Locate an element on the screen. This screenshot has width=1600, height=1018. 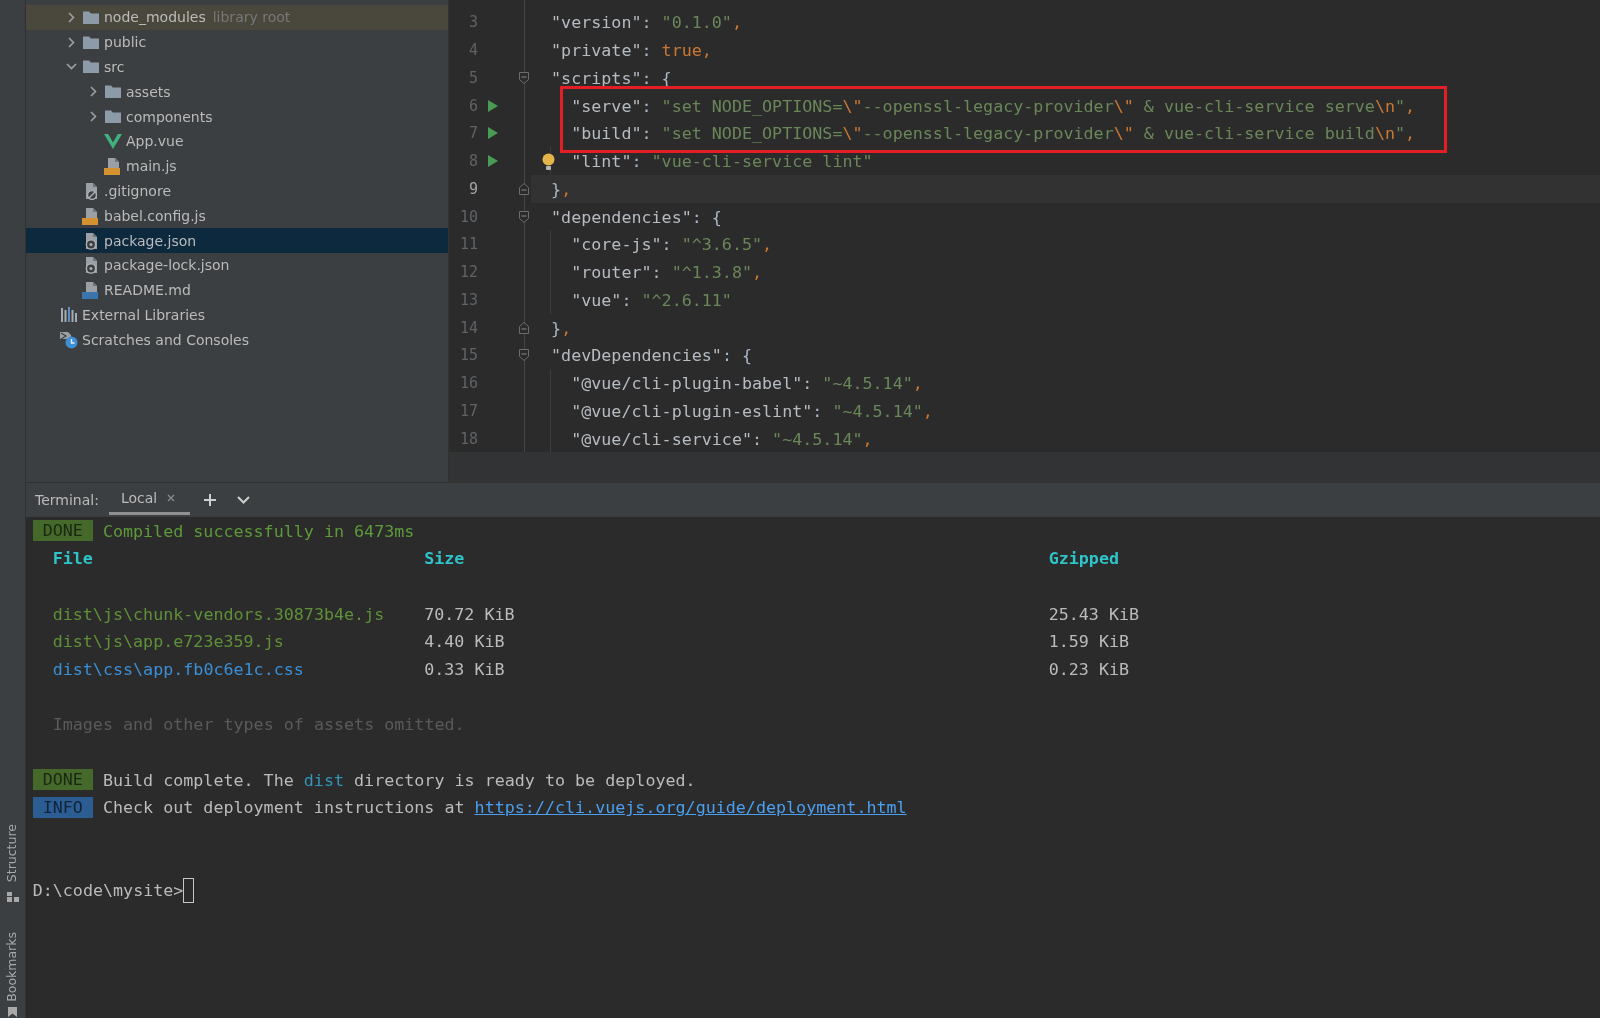
line-number: 4 is located at coordinates (472, 50).